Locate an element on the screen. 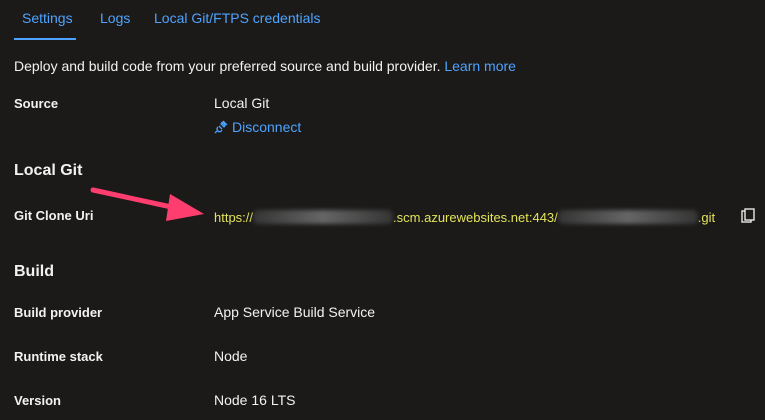  learn-more-link: Learn more is located at coordinates (480, 66).